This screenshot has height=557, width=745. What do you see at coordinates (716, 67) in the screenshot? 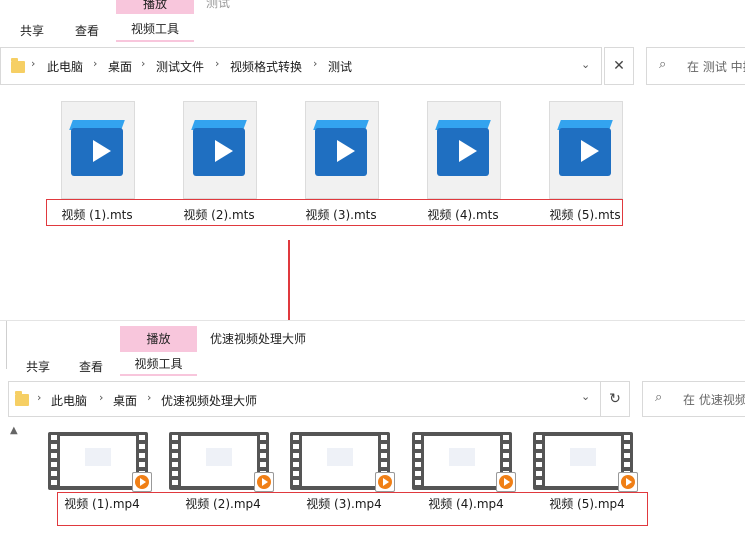
I see `search-placeholder-top: 在 测试 中搜` at bounding box center [716, 67].